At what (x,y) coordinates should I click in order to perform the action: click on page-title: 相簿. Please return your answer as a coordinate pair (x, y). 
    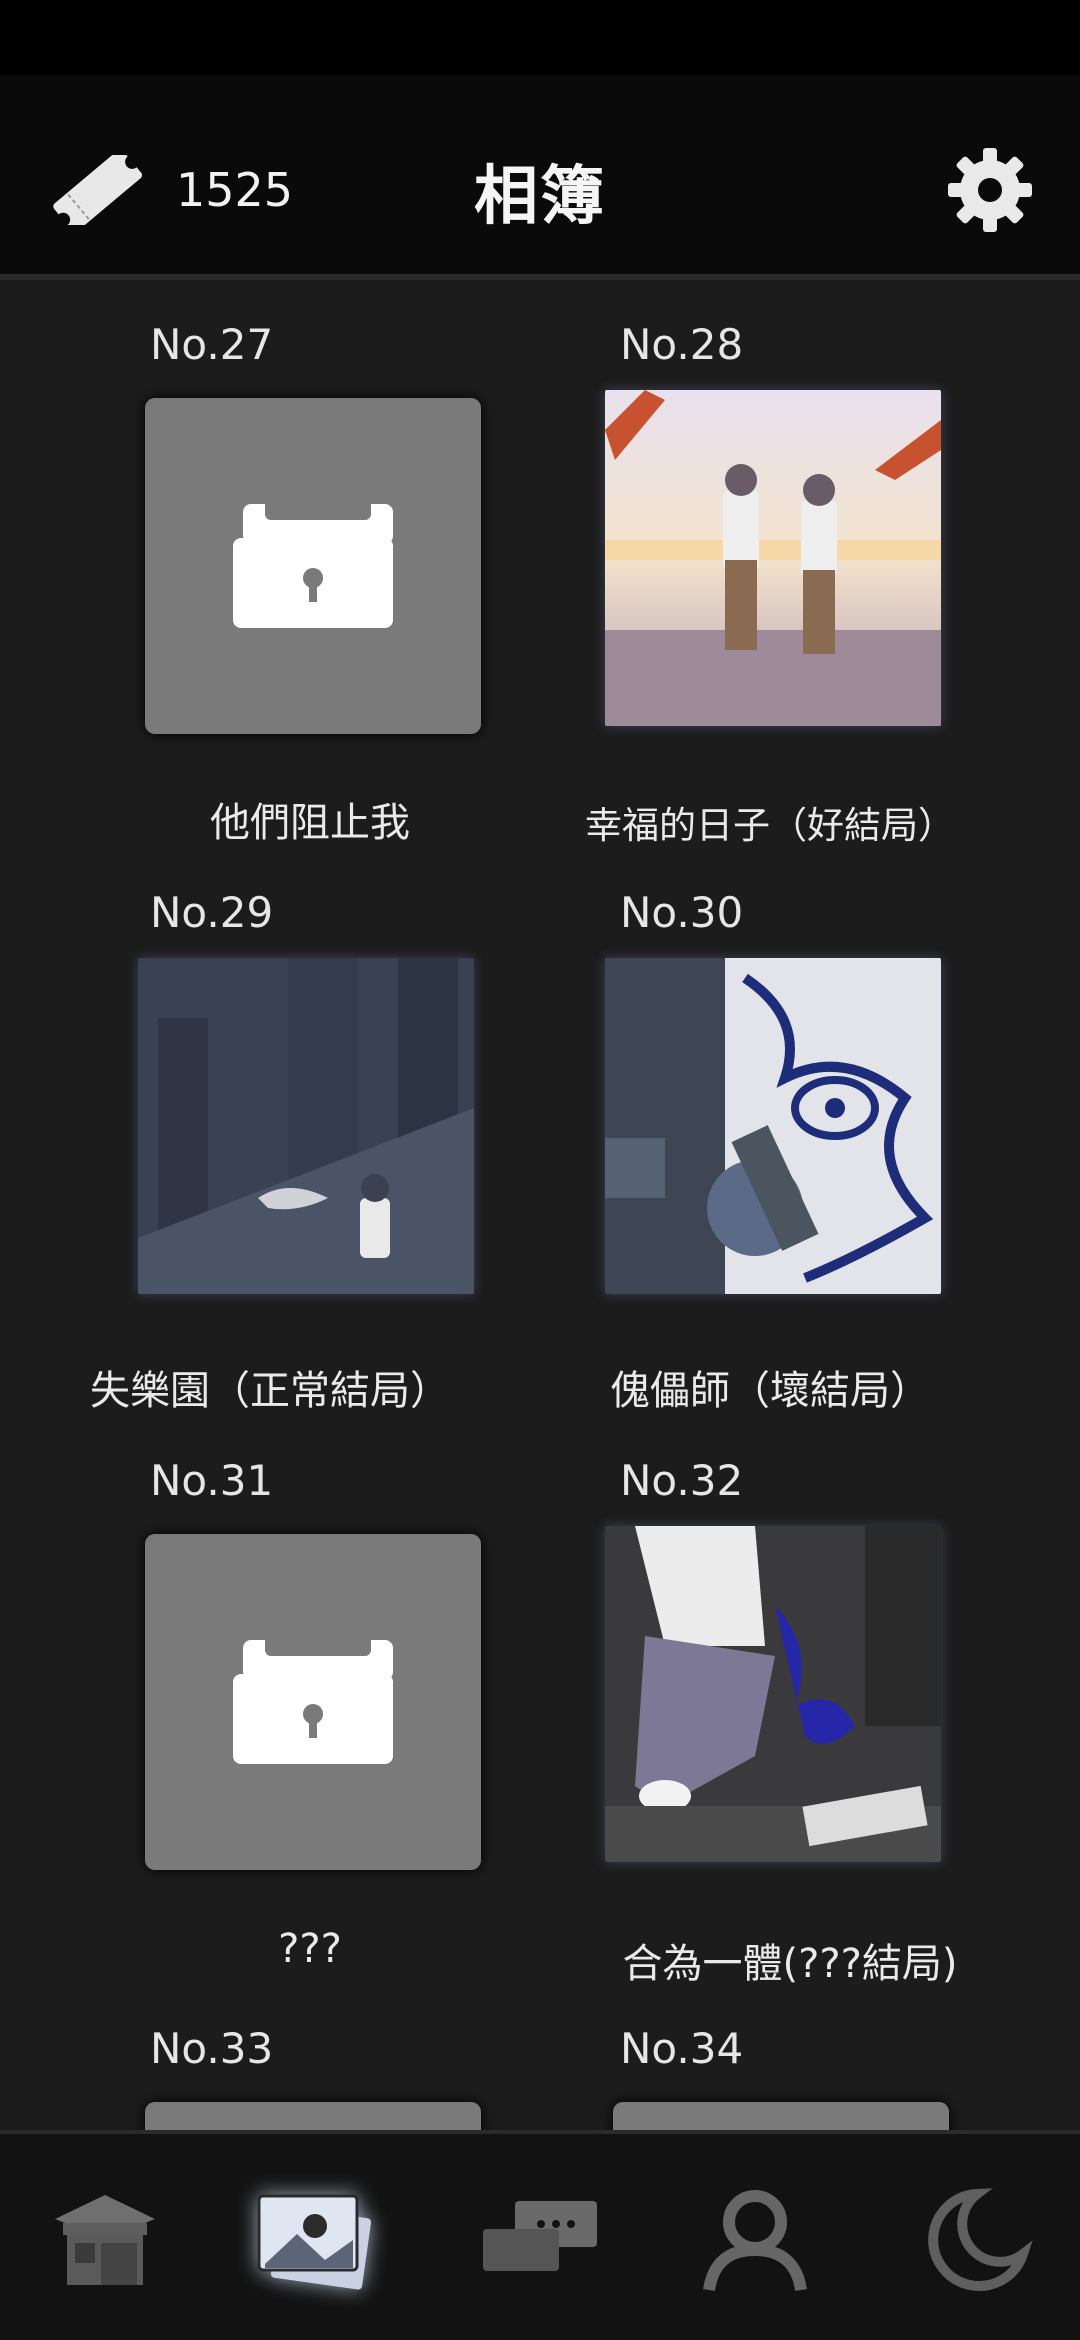
    Looking at the image, I should click on (540, 197).